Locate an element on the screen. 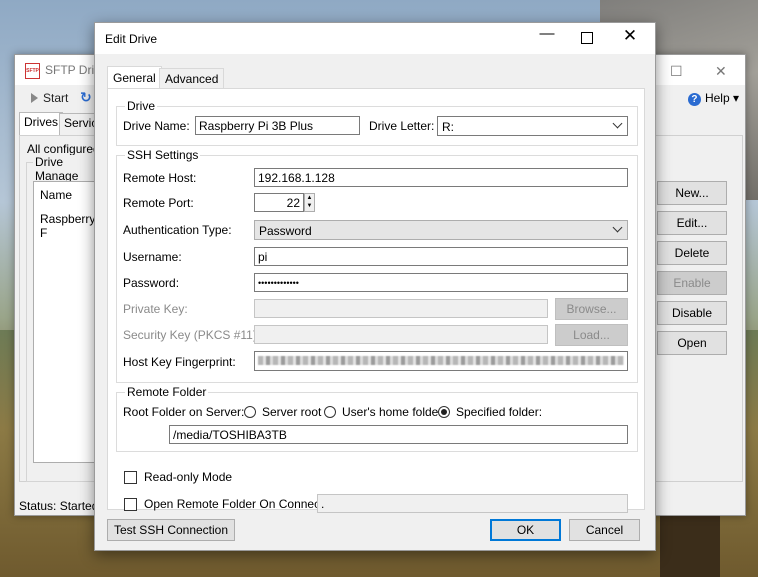 The height and width of the screenshot is (577, 758). help-label: Help is located at coordinates (717, 98).